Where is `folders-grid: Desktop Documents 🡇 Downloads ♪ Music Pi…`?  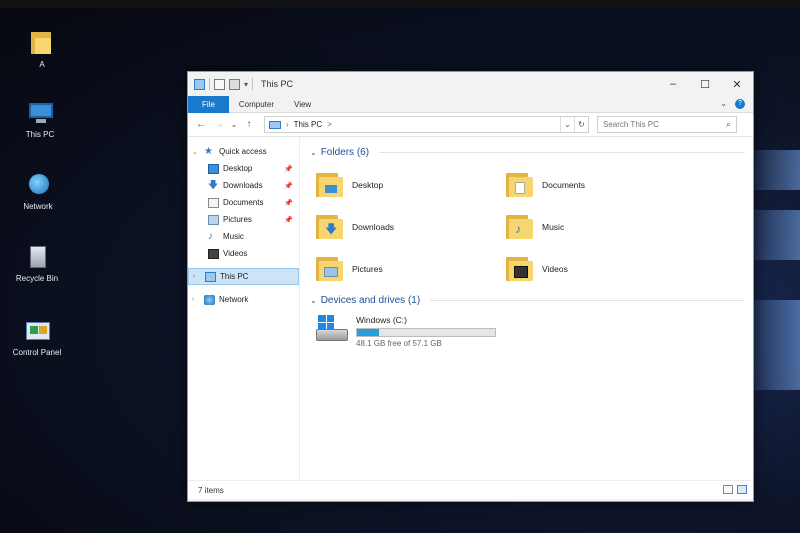 folders-grid: Desktop Documents 🡇 Downloads ♪ Music Pi… is located at coordinates (531, 224).